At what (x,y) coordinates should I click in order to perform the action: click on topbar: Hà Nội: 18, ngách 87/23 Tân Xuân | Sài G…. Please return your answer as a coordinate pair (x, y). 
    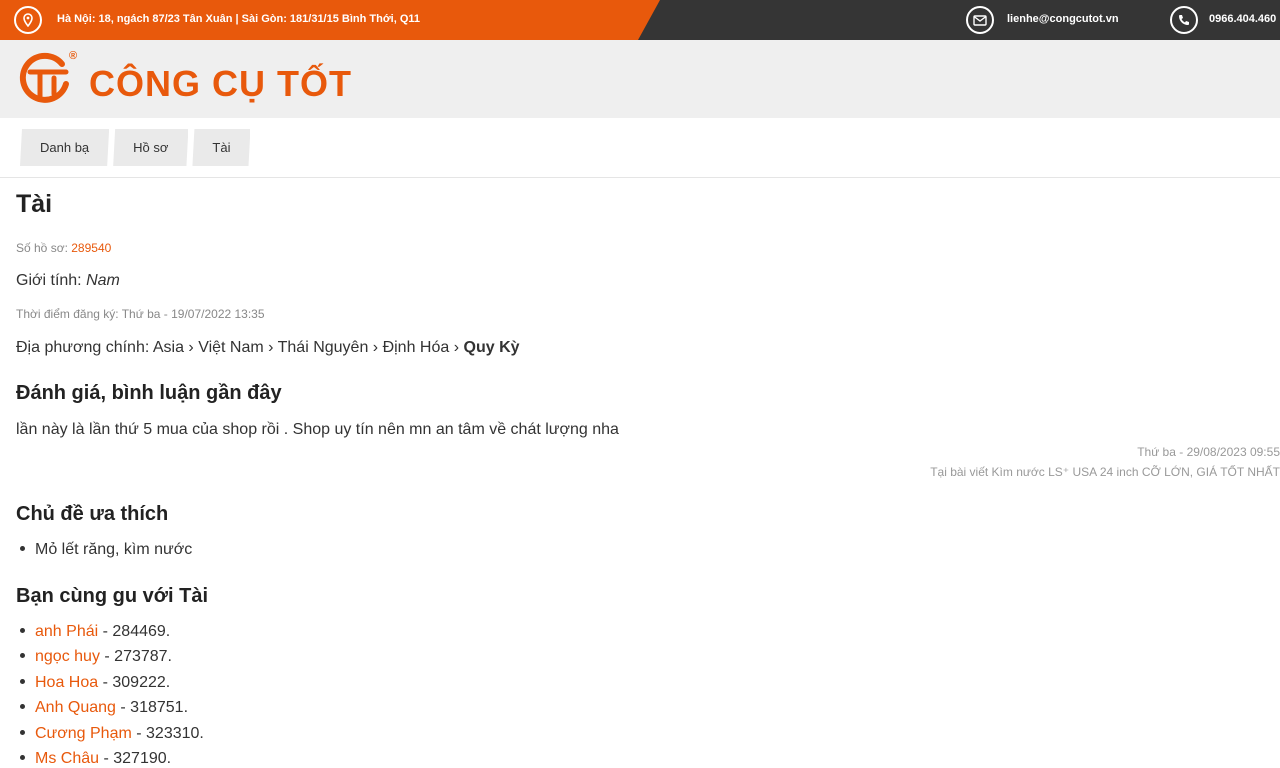
    Looking at the image, I should click on (640, 20).